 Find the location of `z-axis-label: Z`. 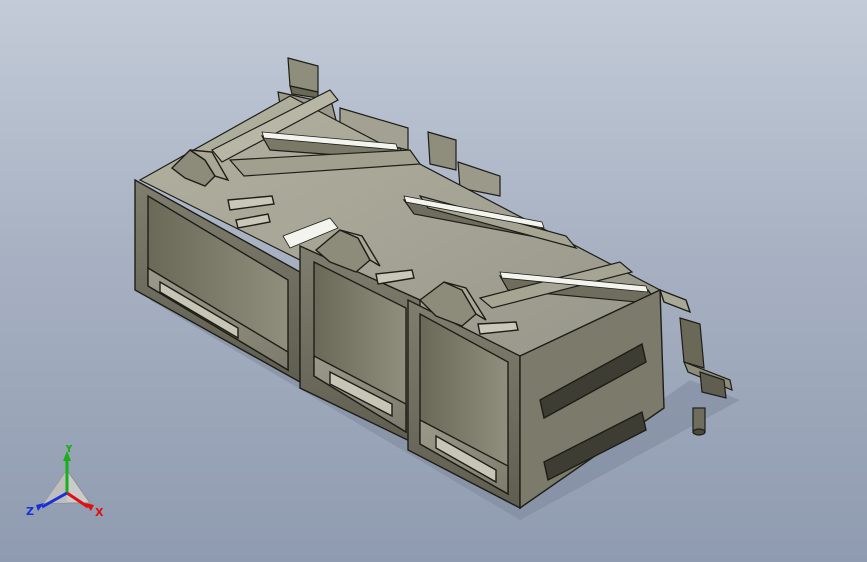

z-axis-label: Z is located at coordinates (30, 511).